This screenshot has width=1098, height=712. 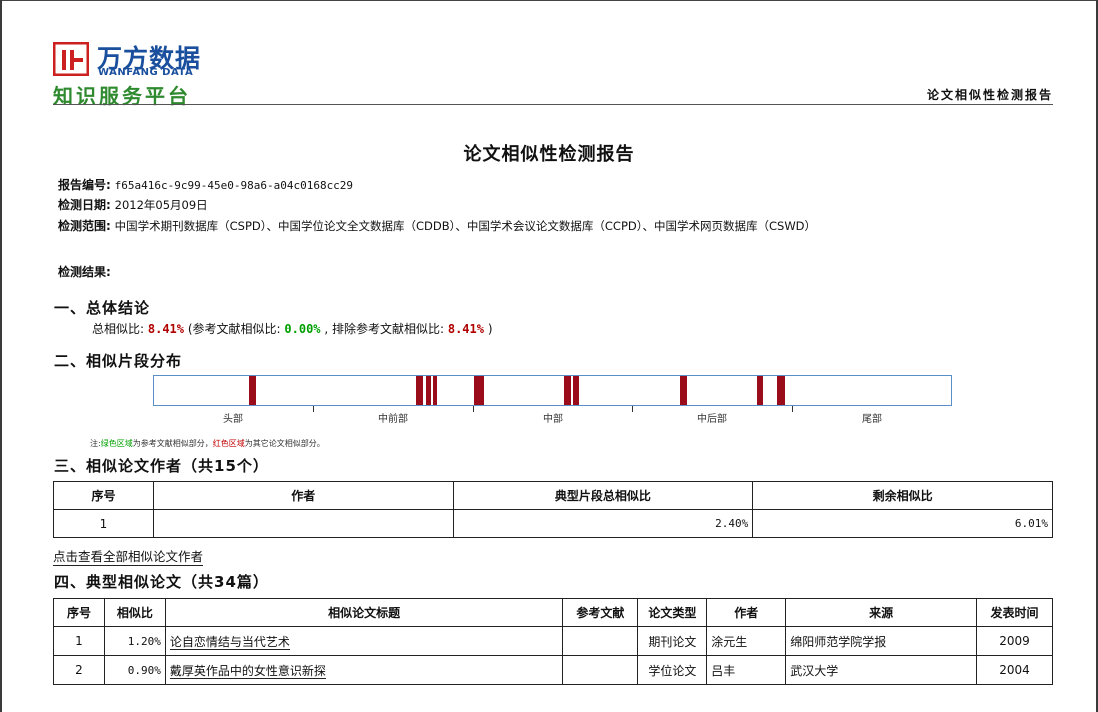 What do you see at coordinates (116, 443) in the screenshot?
I see `note-green: 绿色区域` at bounding box center [116, 443].